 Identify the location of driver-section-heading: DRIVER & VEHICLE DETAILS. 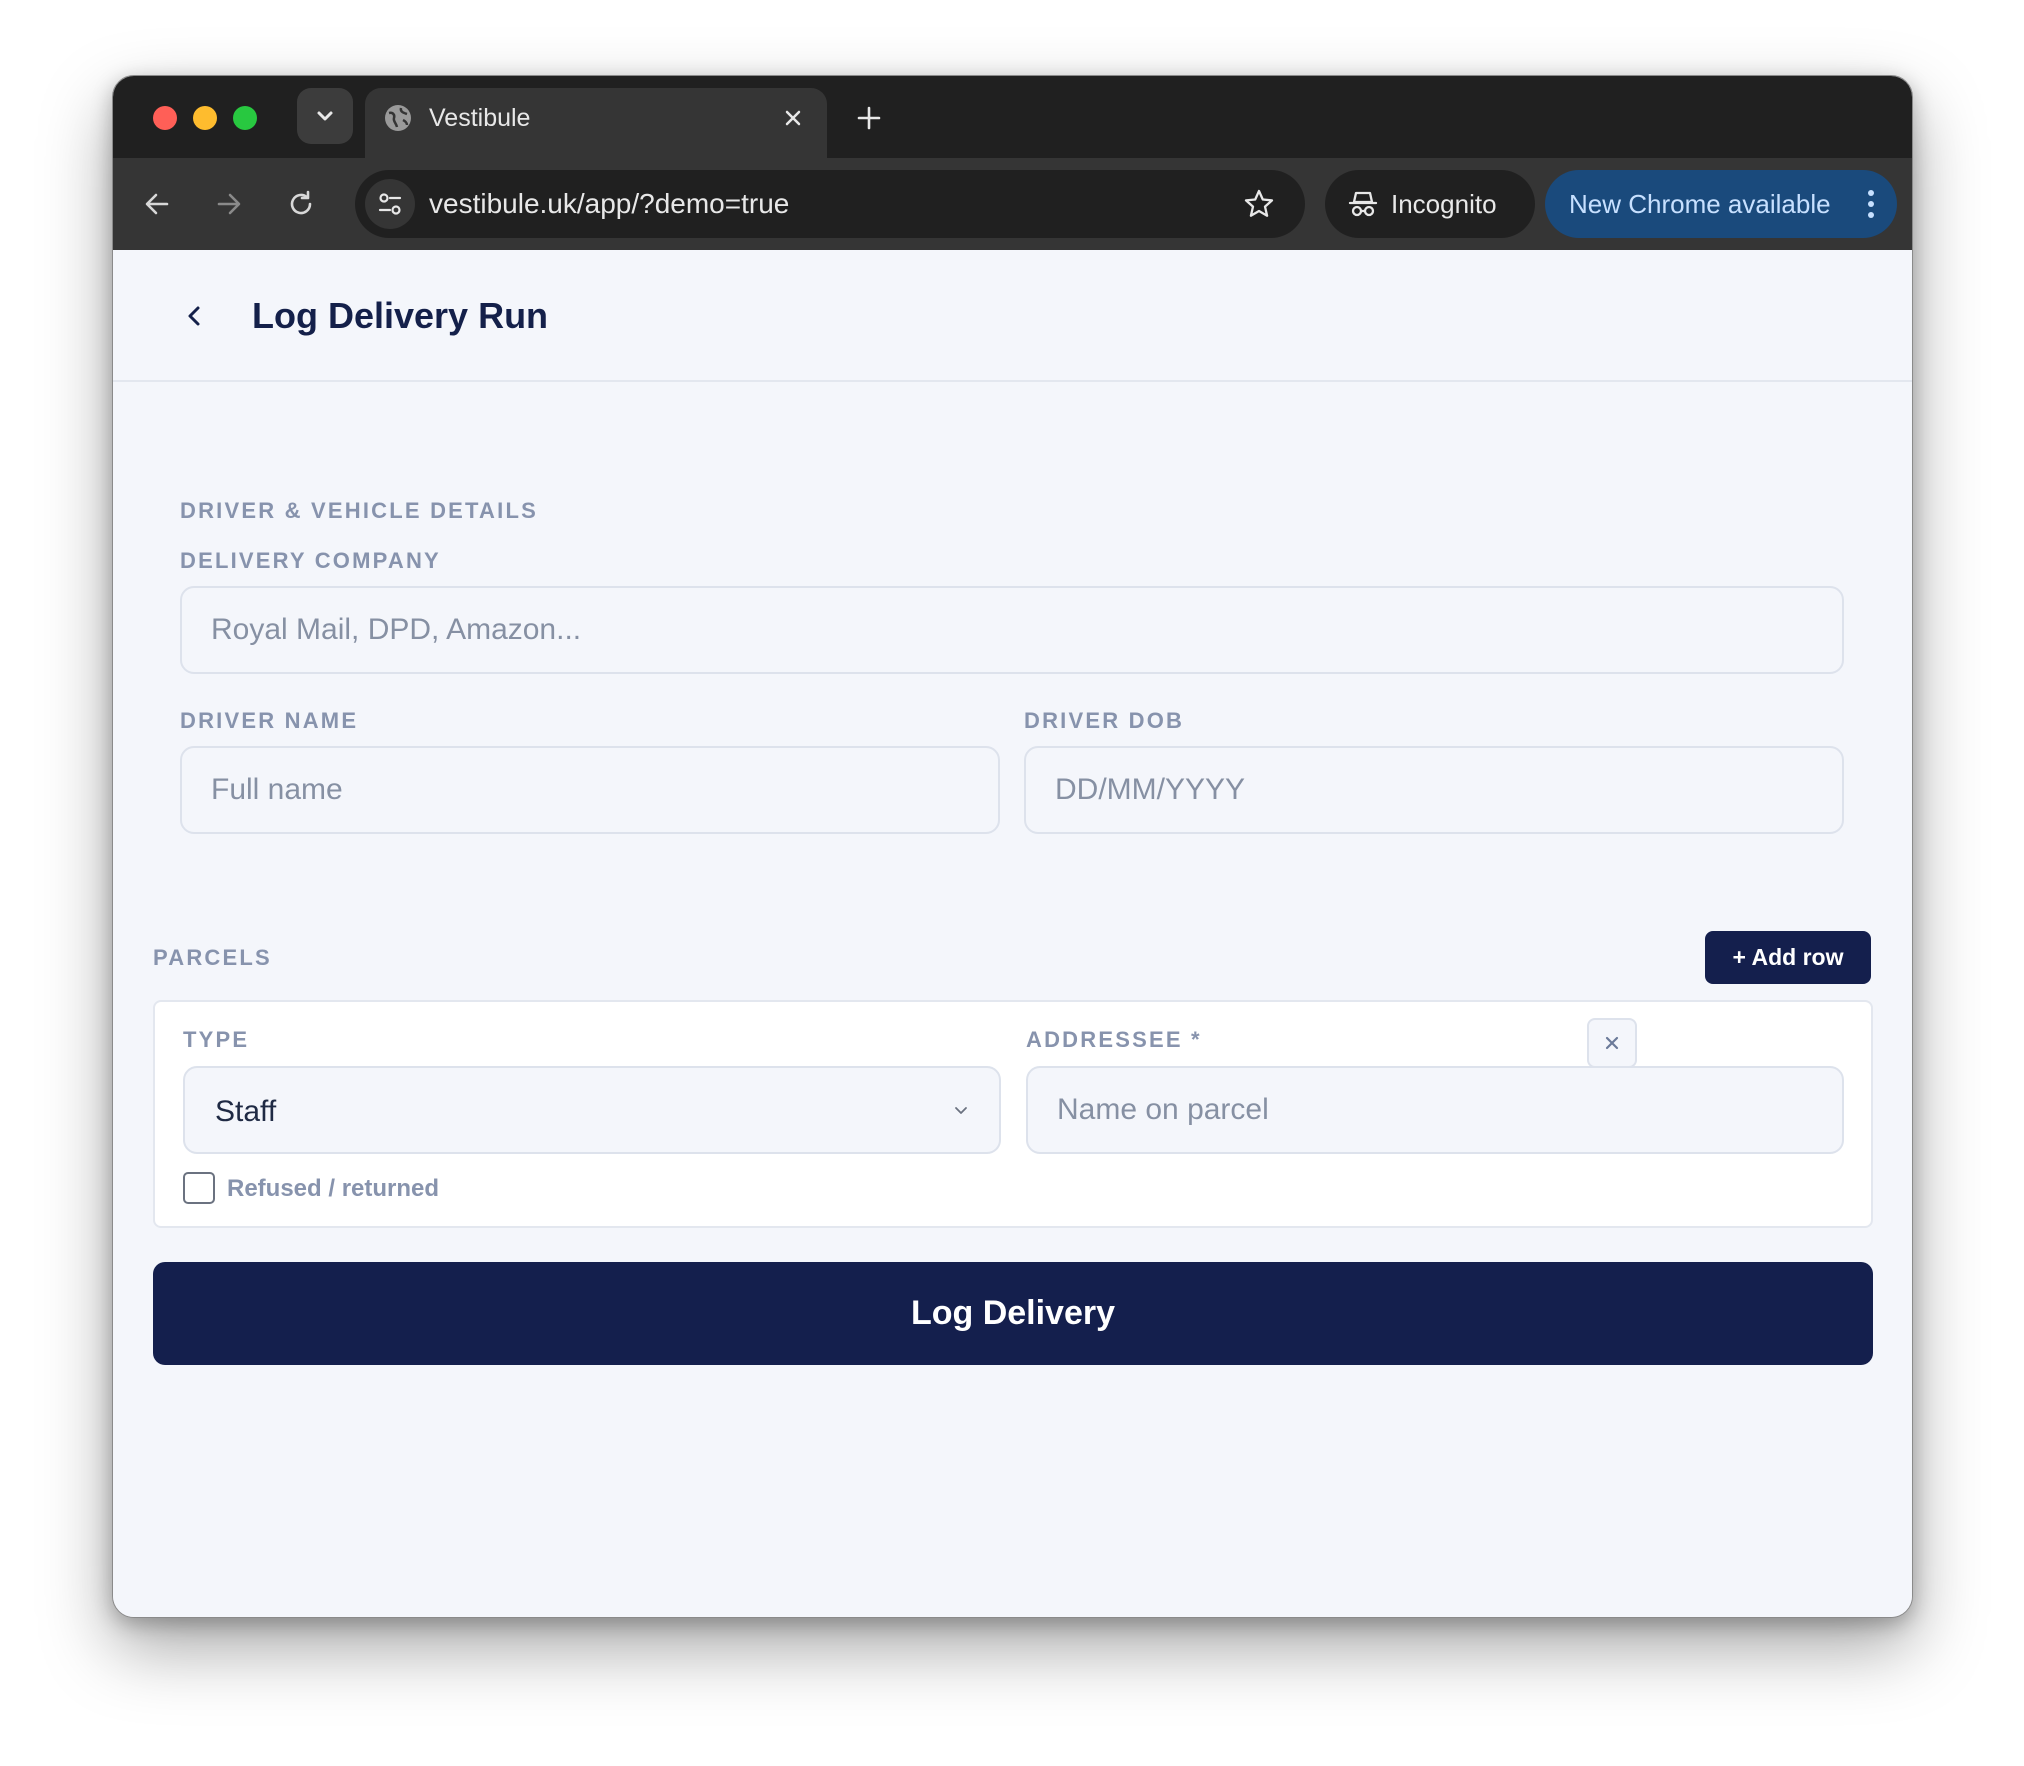
(359, 510).